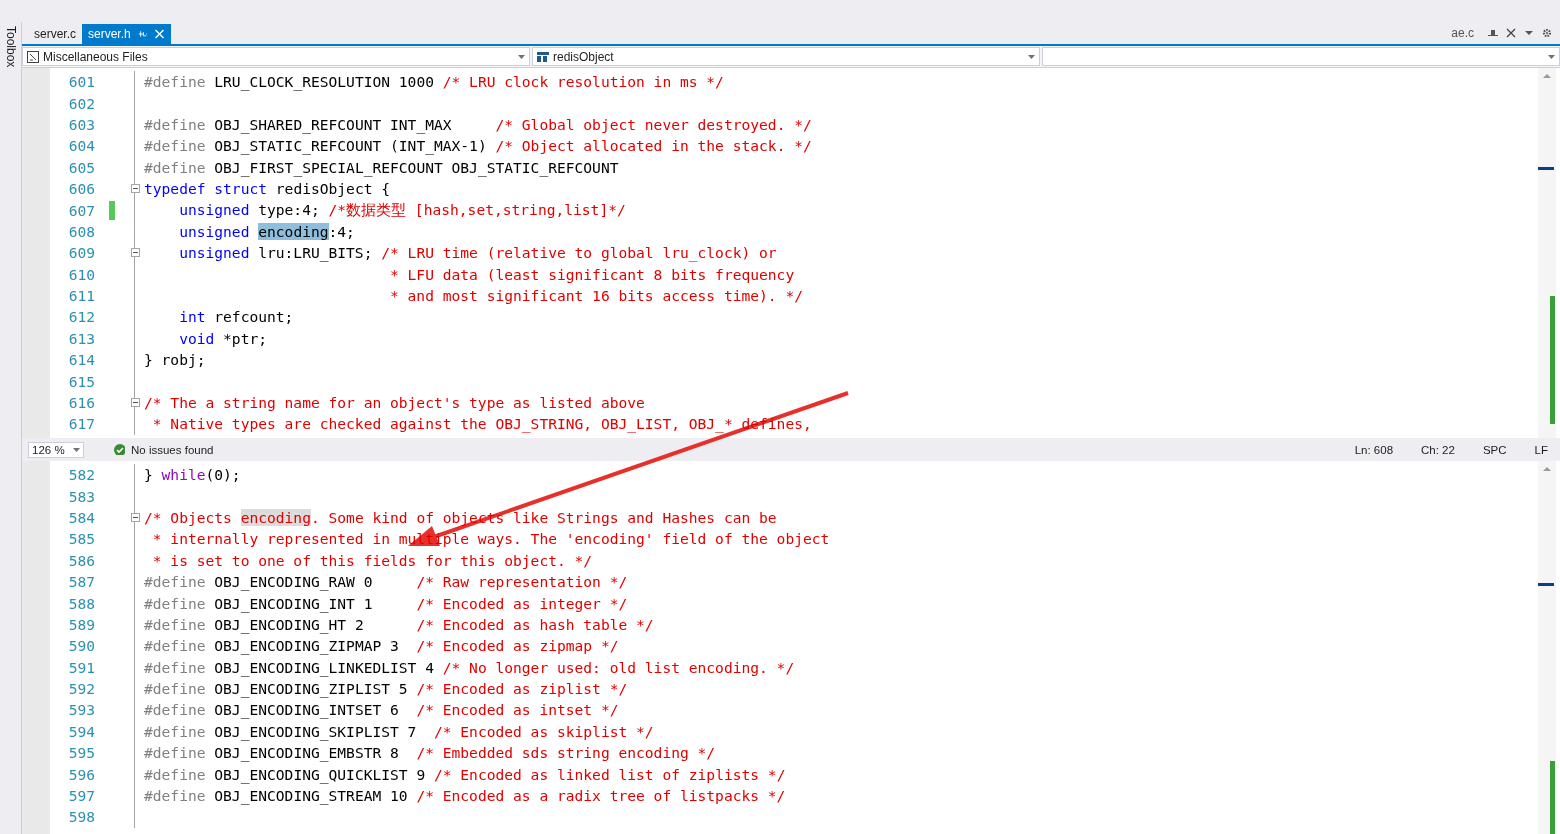 The image size is (1560, 834). What do you see at coordinates (81, 381) in the screenshot?
I see `line-number: 615` at bounding box center [81, 381].